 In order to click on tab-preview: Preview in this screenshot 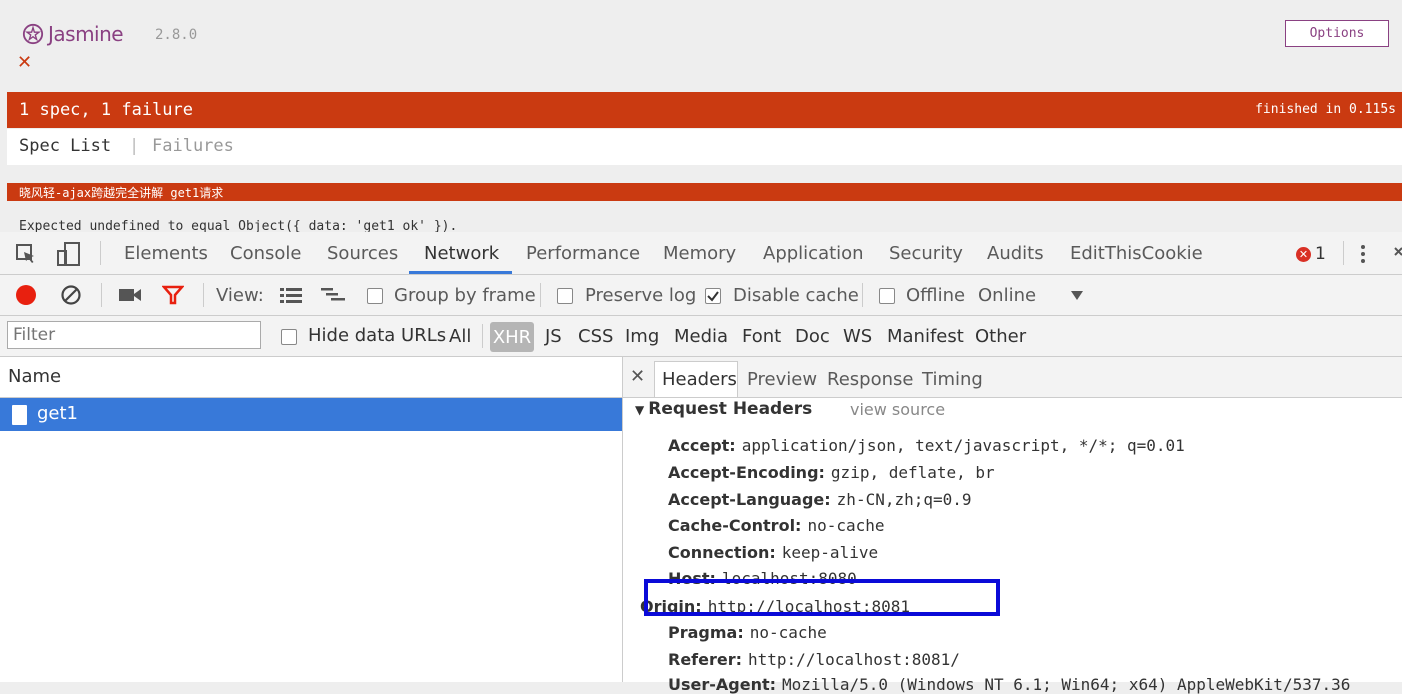, I will do `click(782, 379)`.